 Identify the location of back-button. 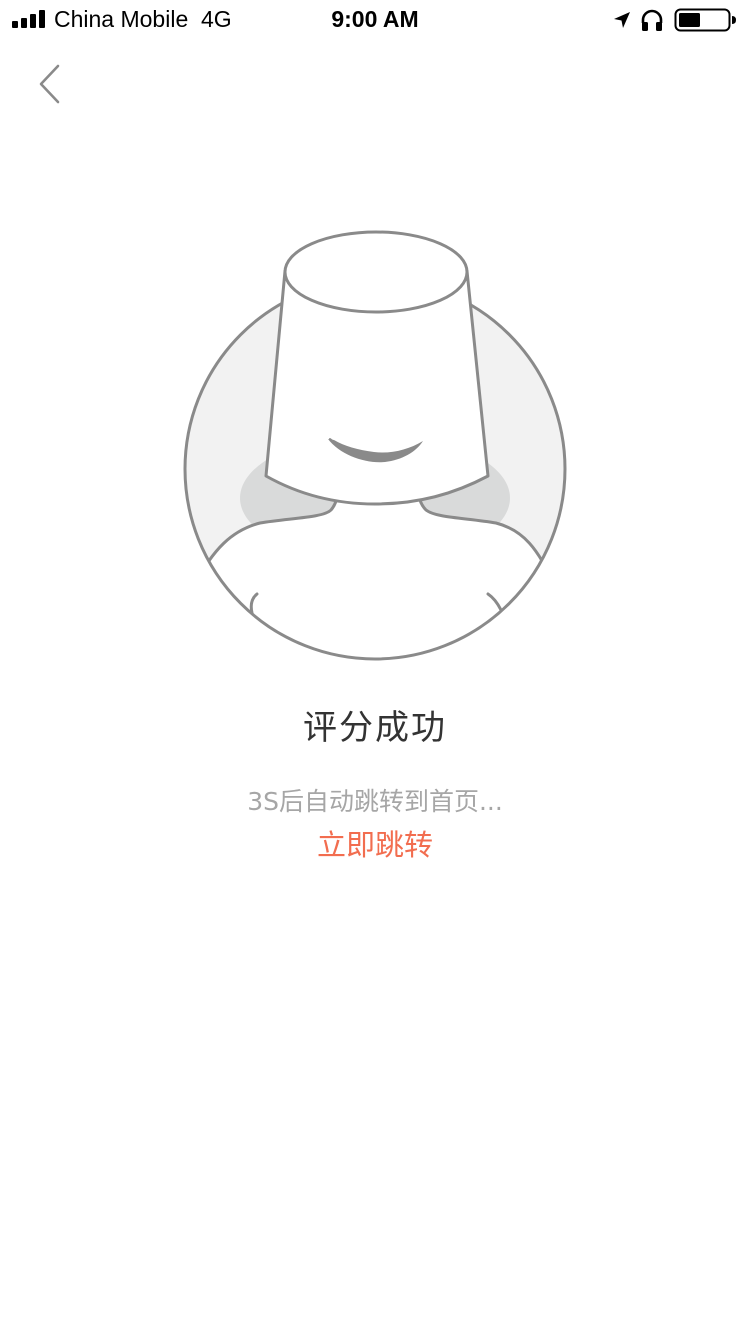
(51, 84).